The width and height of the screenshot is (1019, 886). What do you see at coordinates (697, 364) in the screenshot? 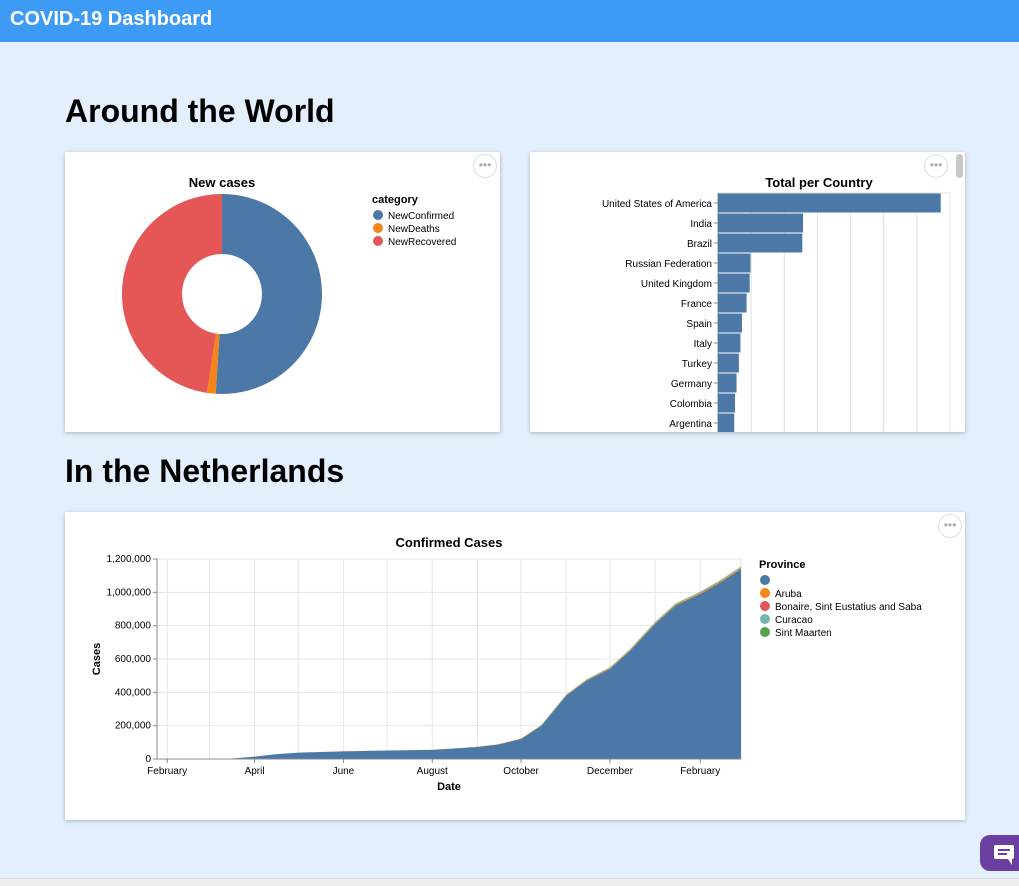
I see `country-label: Turkey` at bounding box center [697, 364].